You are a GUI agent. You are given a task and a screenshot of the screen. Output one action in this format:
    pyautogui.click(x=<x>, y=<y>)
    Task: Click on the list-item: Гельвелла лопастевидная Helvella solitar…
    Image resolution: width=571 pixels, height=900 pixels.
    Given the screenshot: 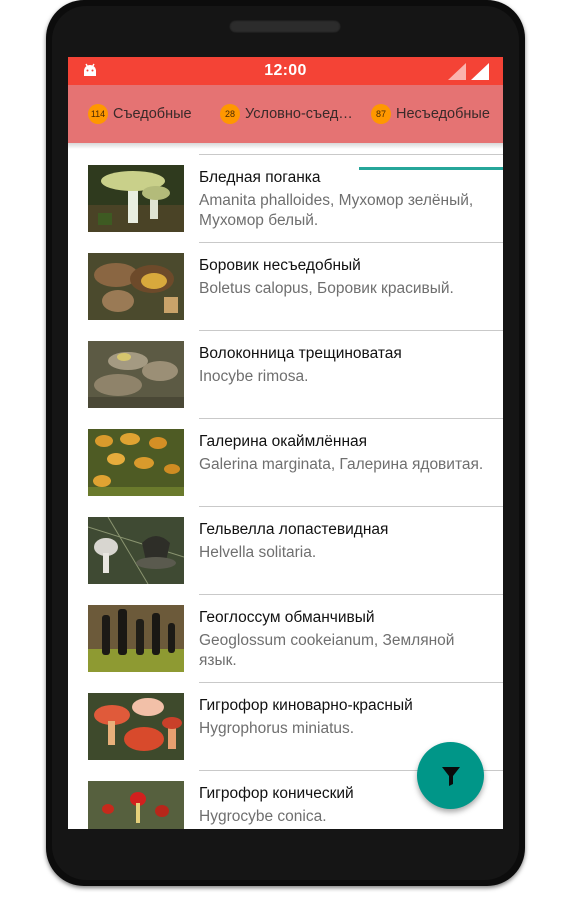 What is the action you would take?
    pyautogui.click(x=285, y=551)
    